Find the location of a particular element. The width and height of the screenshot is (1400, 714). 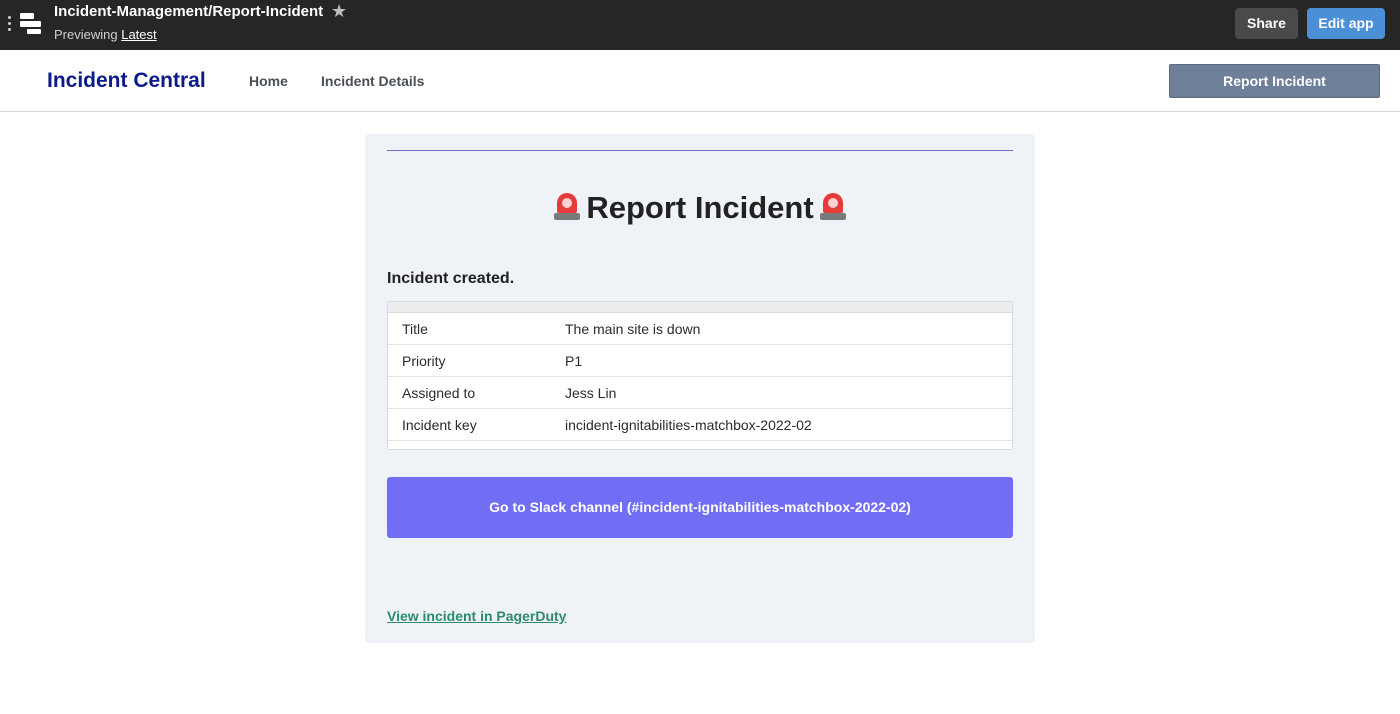

table-row: Title The main site is down is located at coordinates (700, 329).